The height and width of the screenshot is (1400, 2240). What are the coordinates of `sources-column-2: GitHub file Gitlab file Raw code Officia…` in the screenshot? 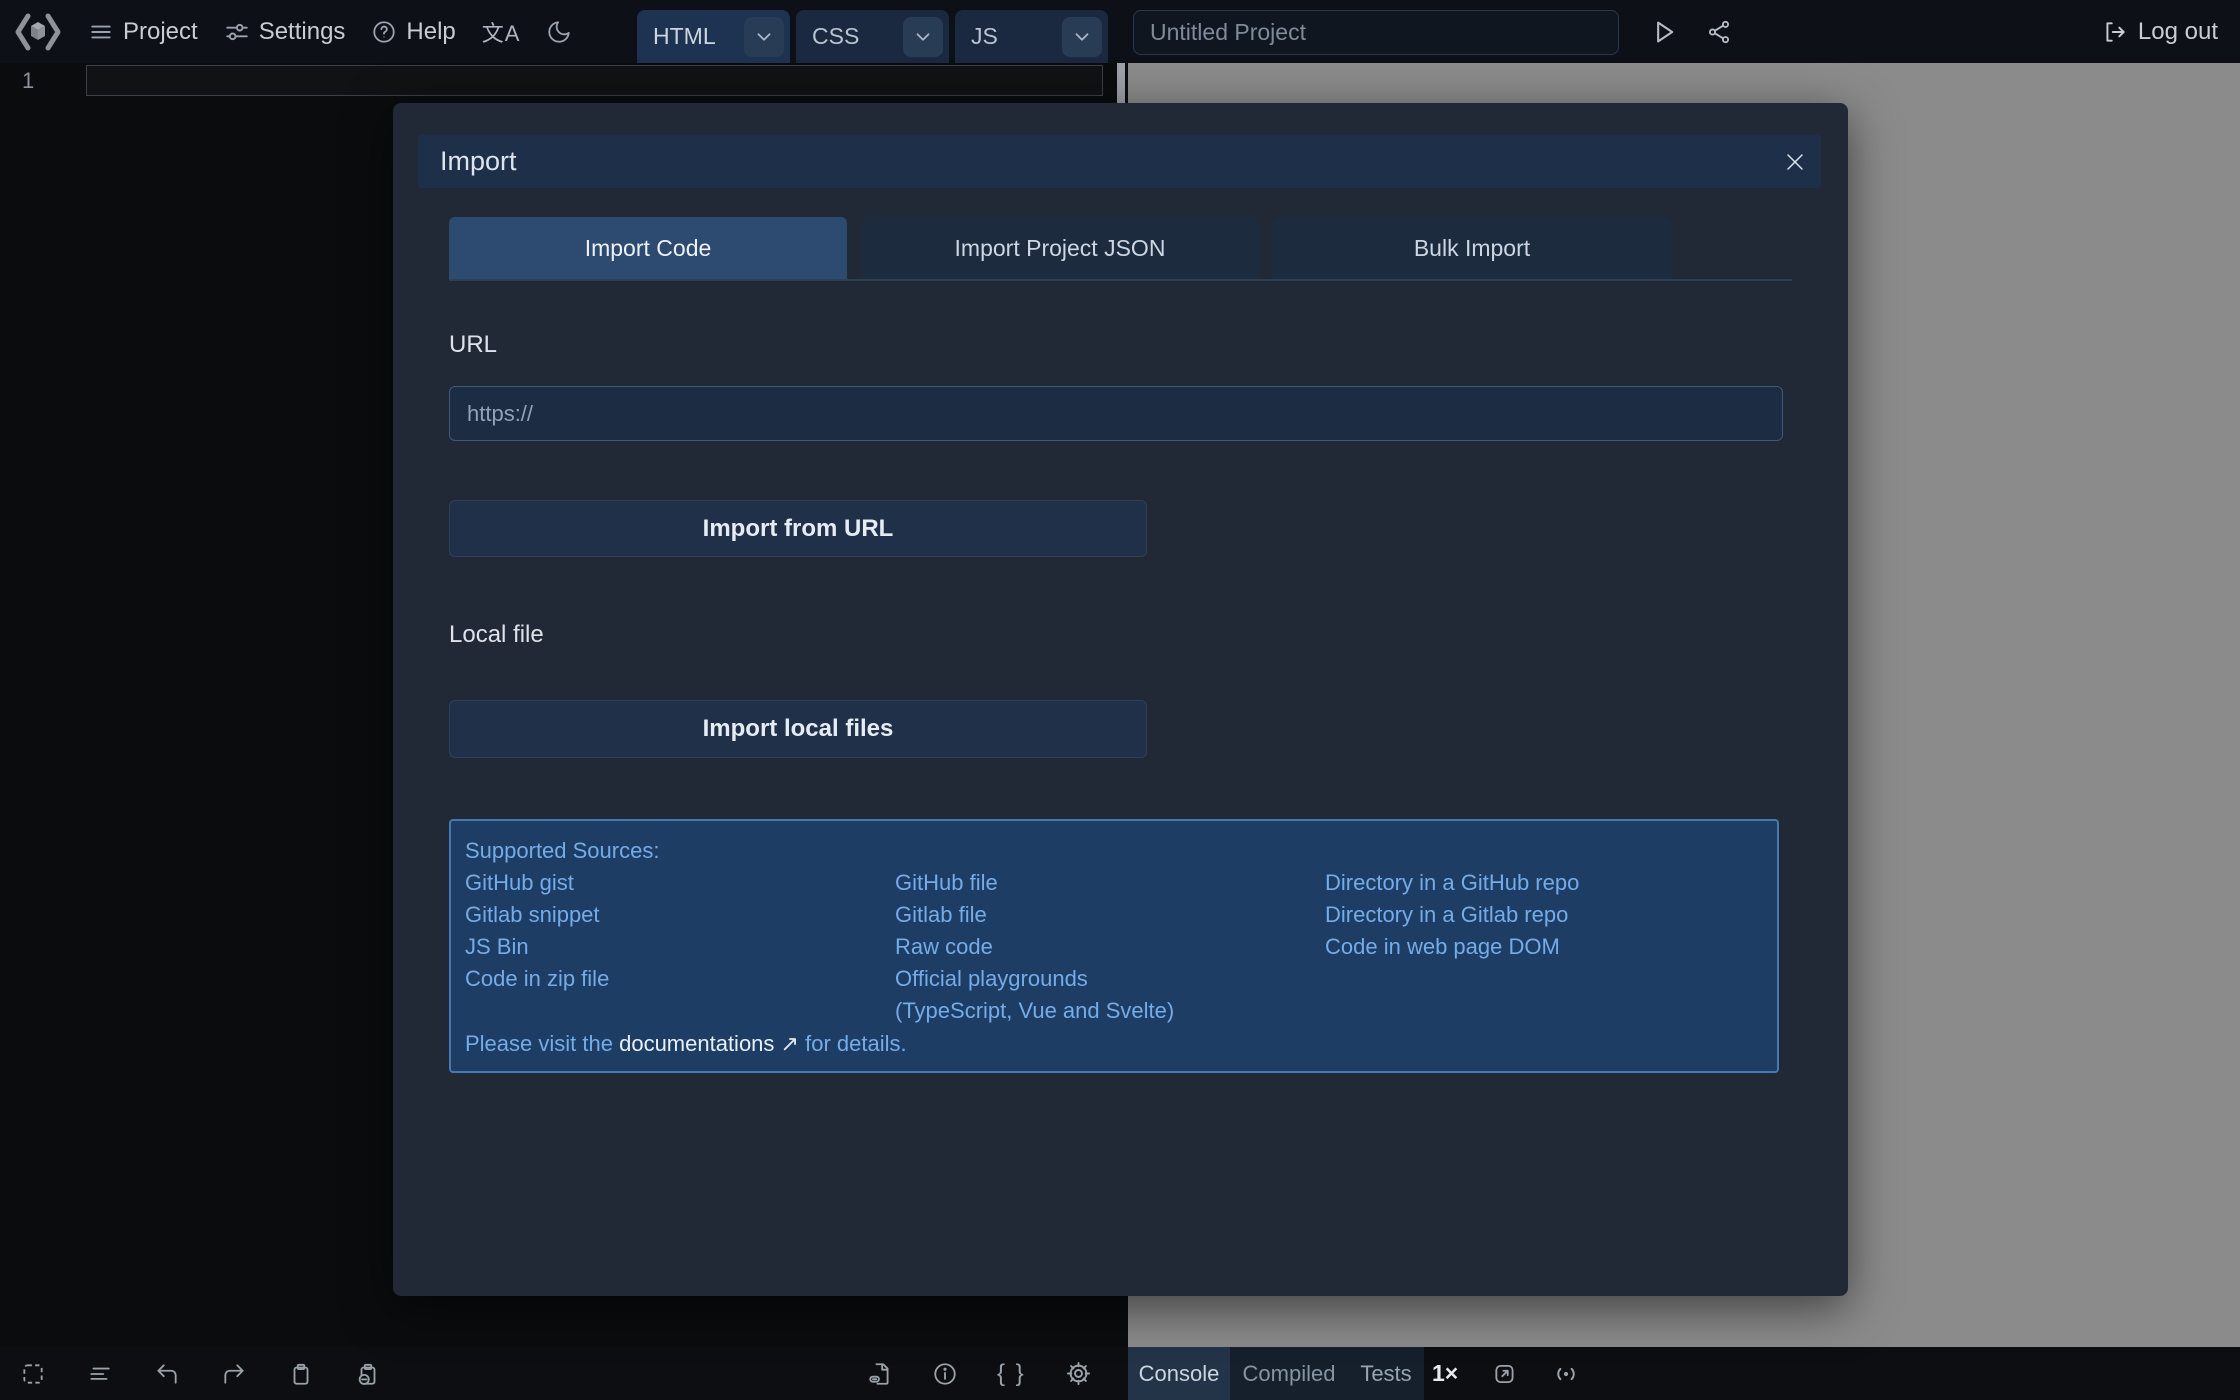 It's located at (1034, 947).